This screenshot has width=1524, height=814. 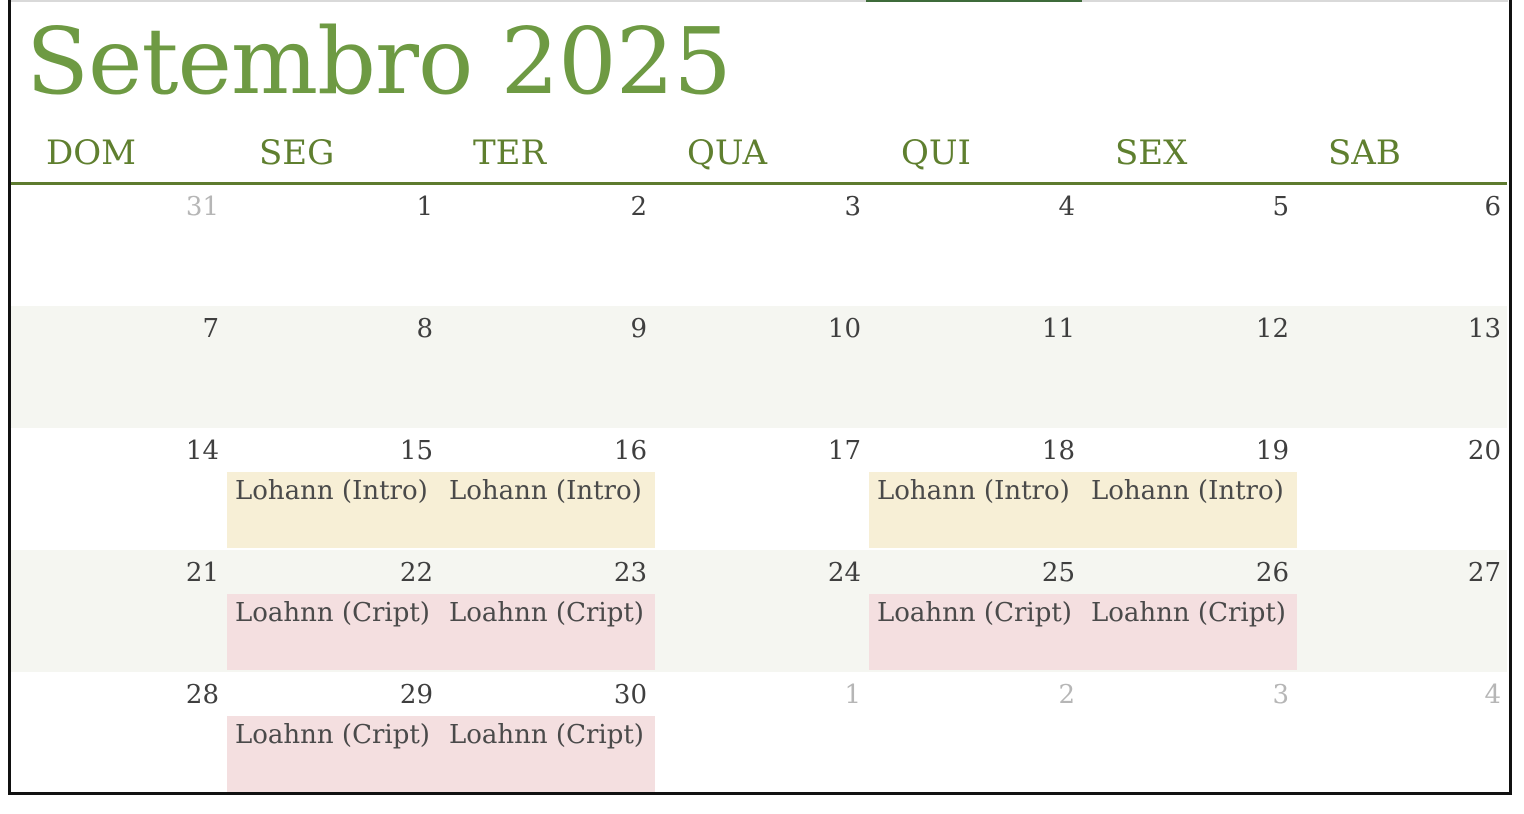 I want to click on calendar-title: Setembro 2025, so click(x=379, y=61).